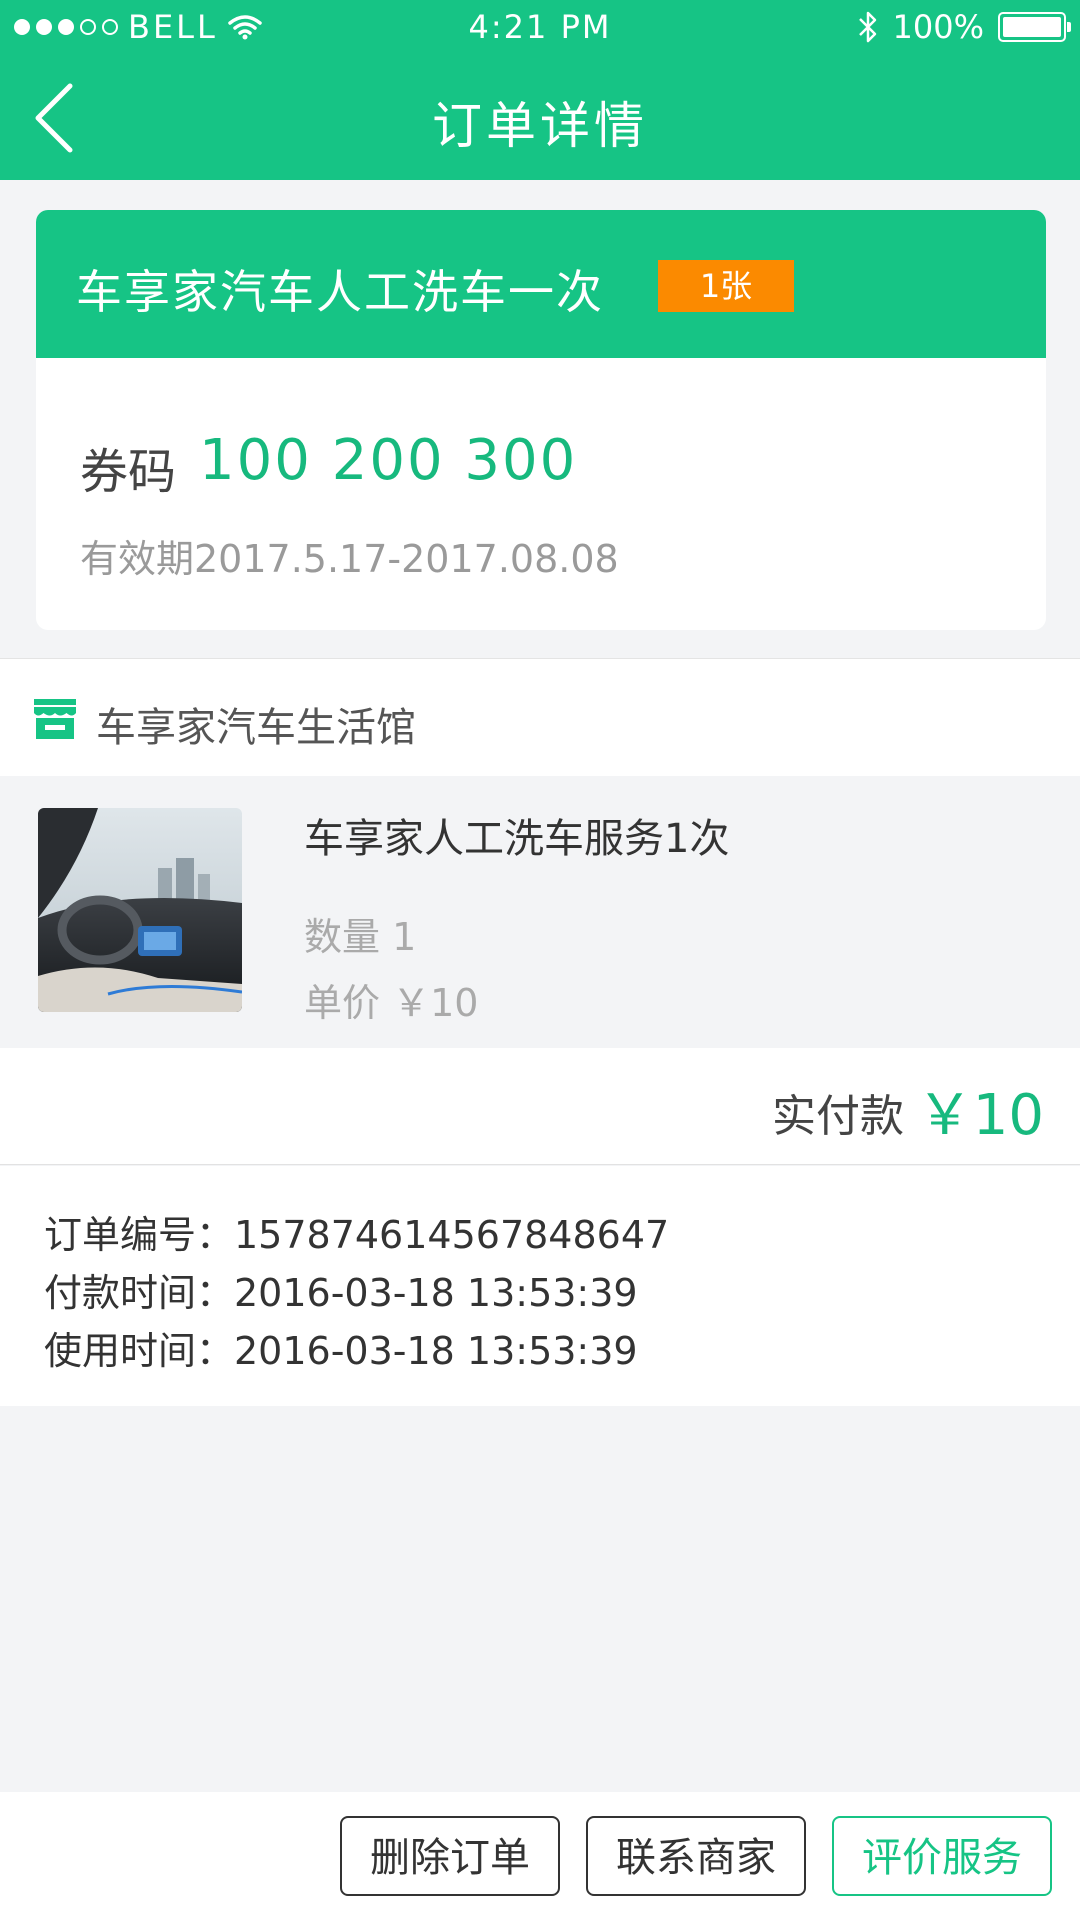 Image resolution: width=1080 pixels, height=1920 pixels. What do you see at coordinates (726, 286) in the screenshot?
I see `voucher-count-badge: 1张` at bounding box center [726, 286].